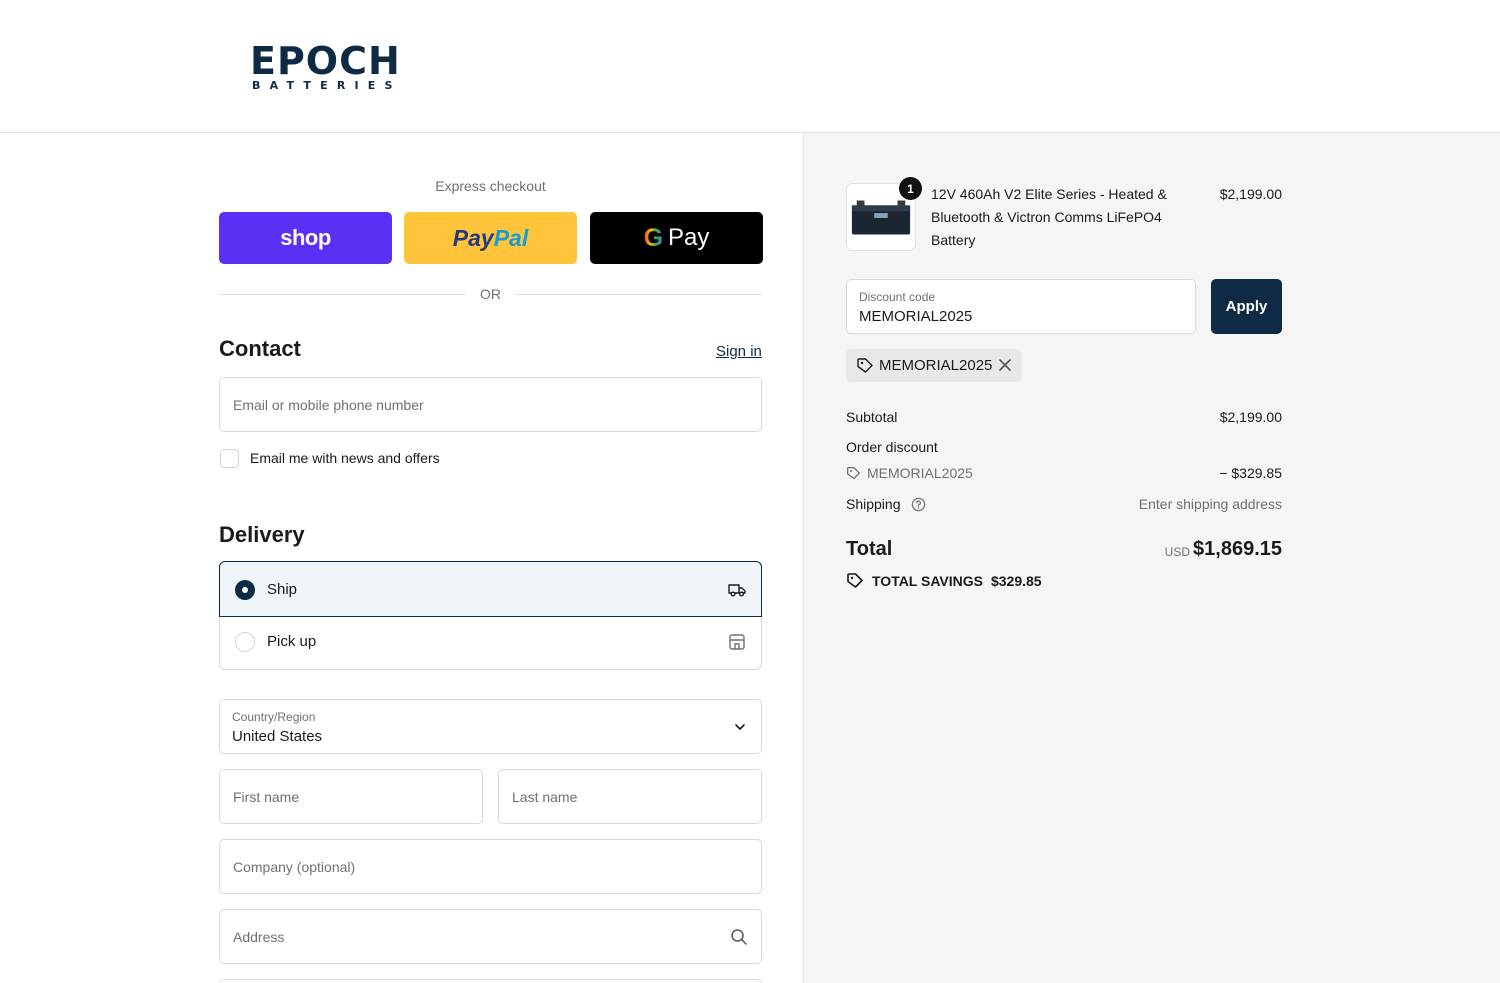  I want to click on or-text: OR, so click(490, 294).